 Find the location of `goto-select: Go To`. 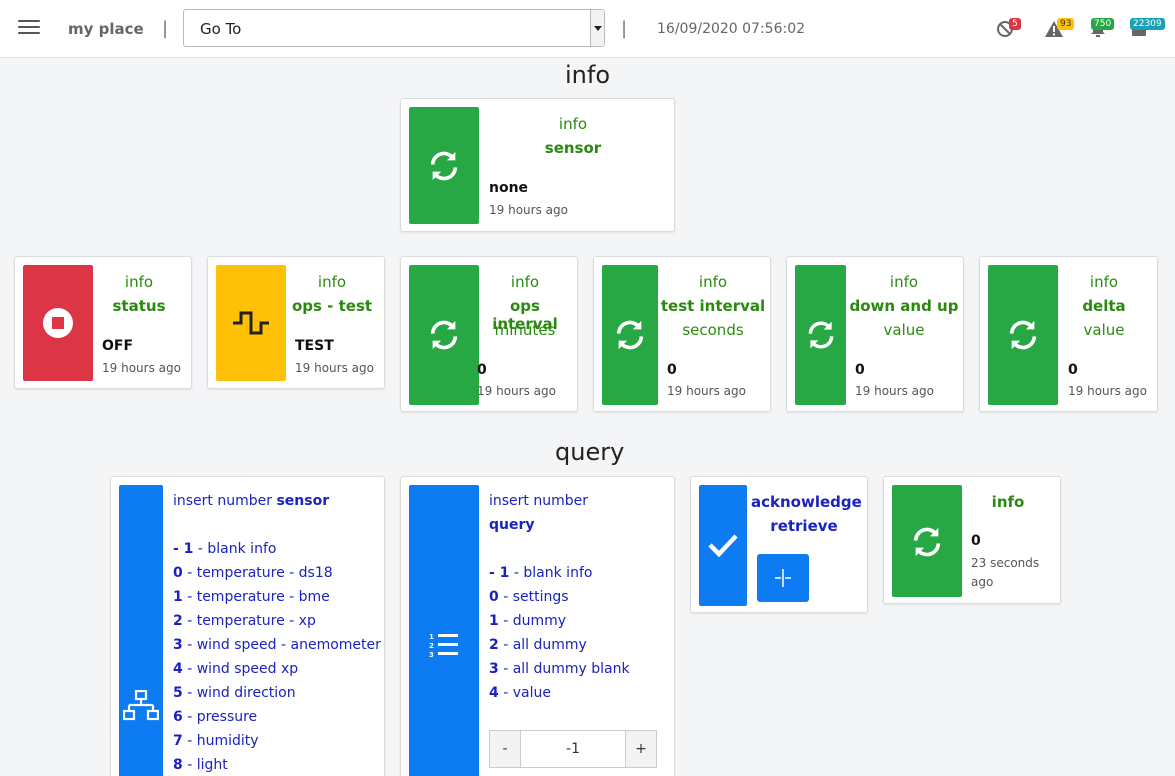

goto-select: Go To is located at coordinates (394, 28).